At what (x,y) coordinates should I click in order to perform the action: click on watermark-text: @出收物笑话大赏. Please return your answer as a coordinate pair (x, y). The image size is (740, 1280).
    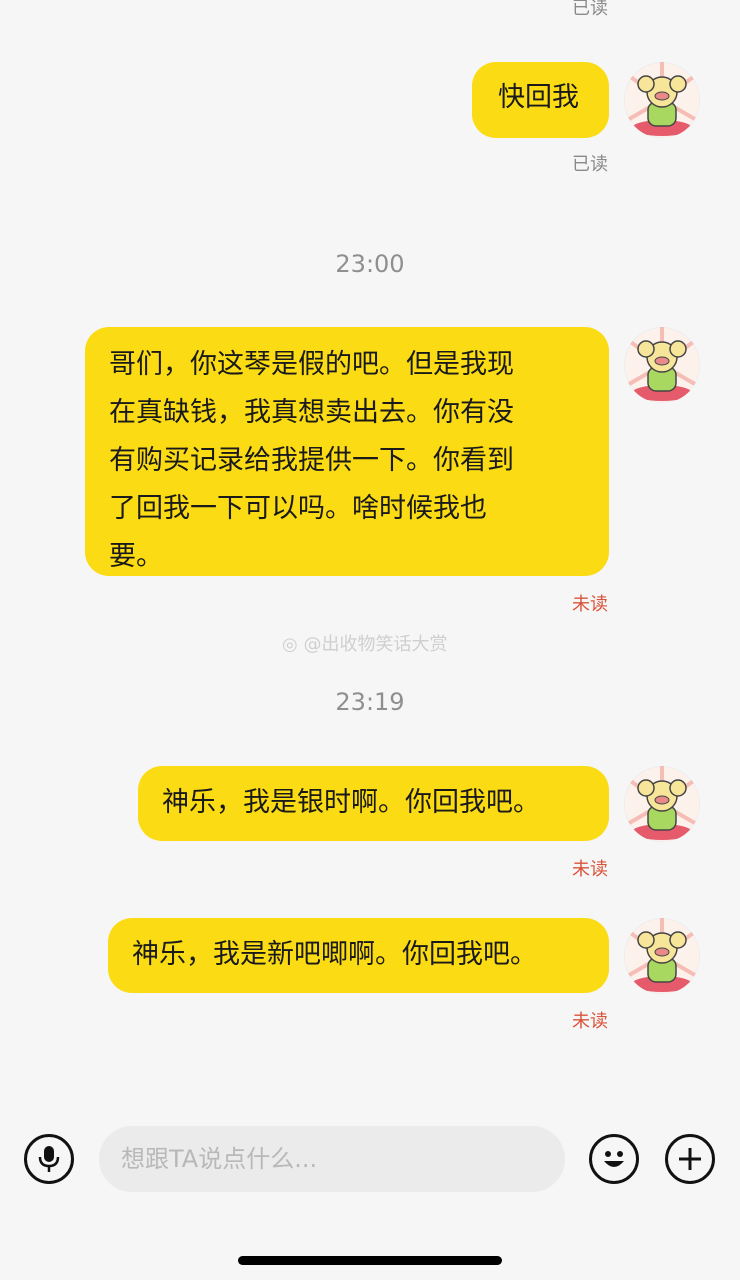
    Looking at the image, I should click on (375, 644).